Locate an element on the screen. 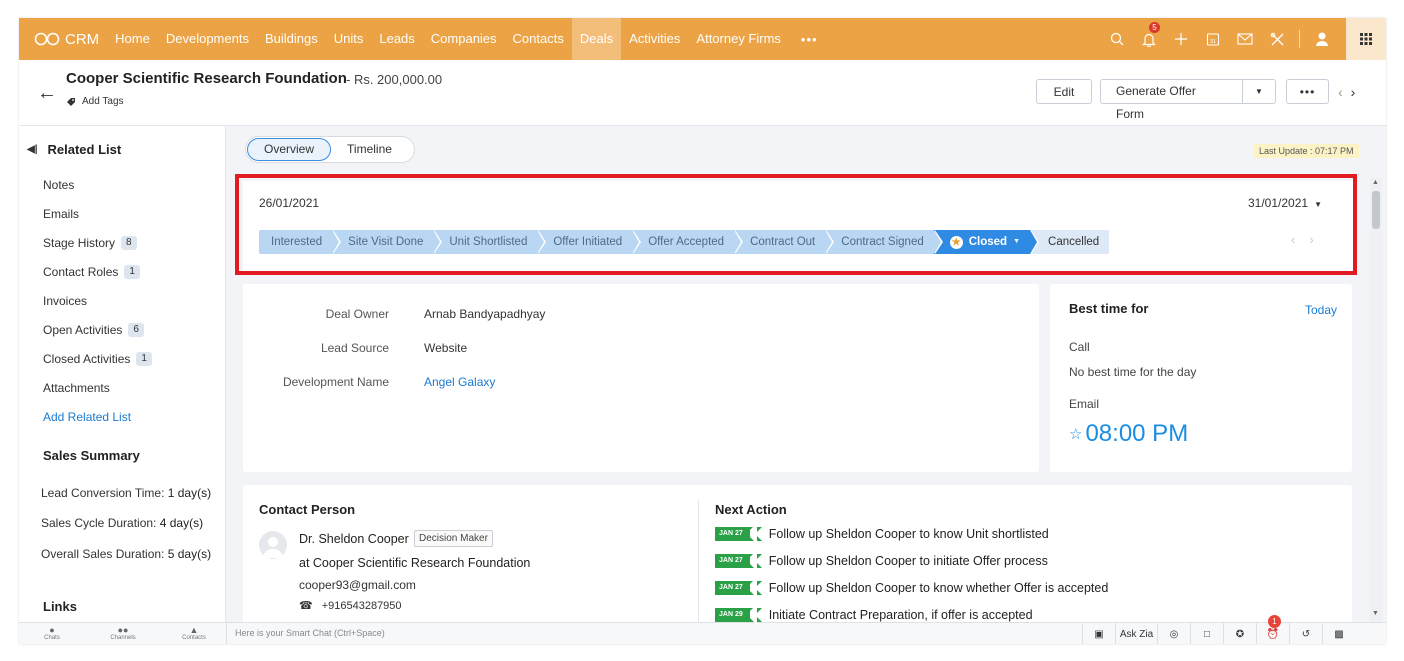  add-tags-label: Add Tags is located at coordinates (103, 101).